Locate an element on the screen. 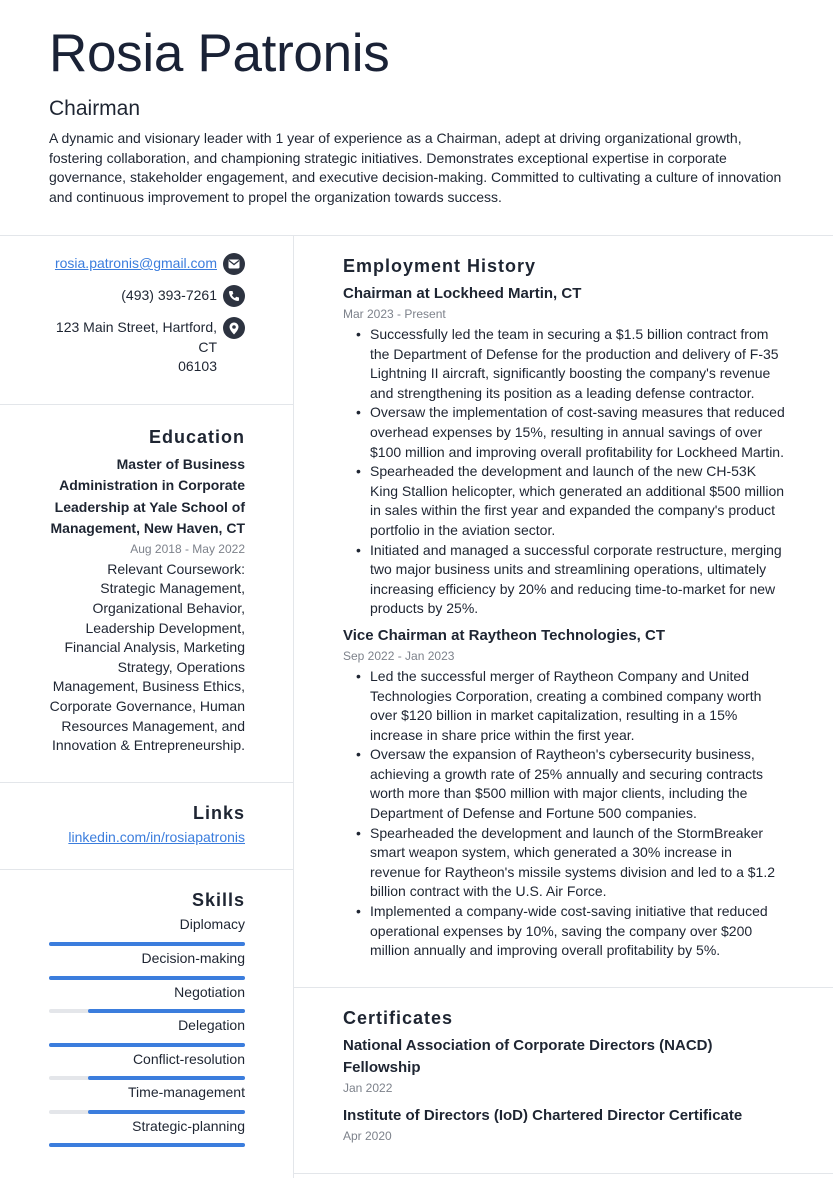 The height and width of the screenshot is (1178, 833). skill-item: Negotiation is located at coordinates (147, 998).